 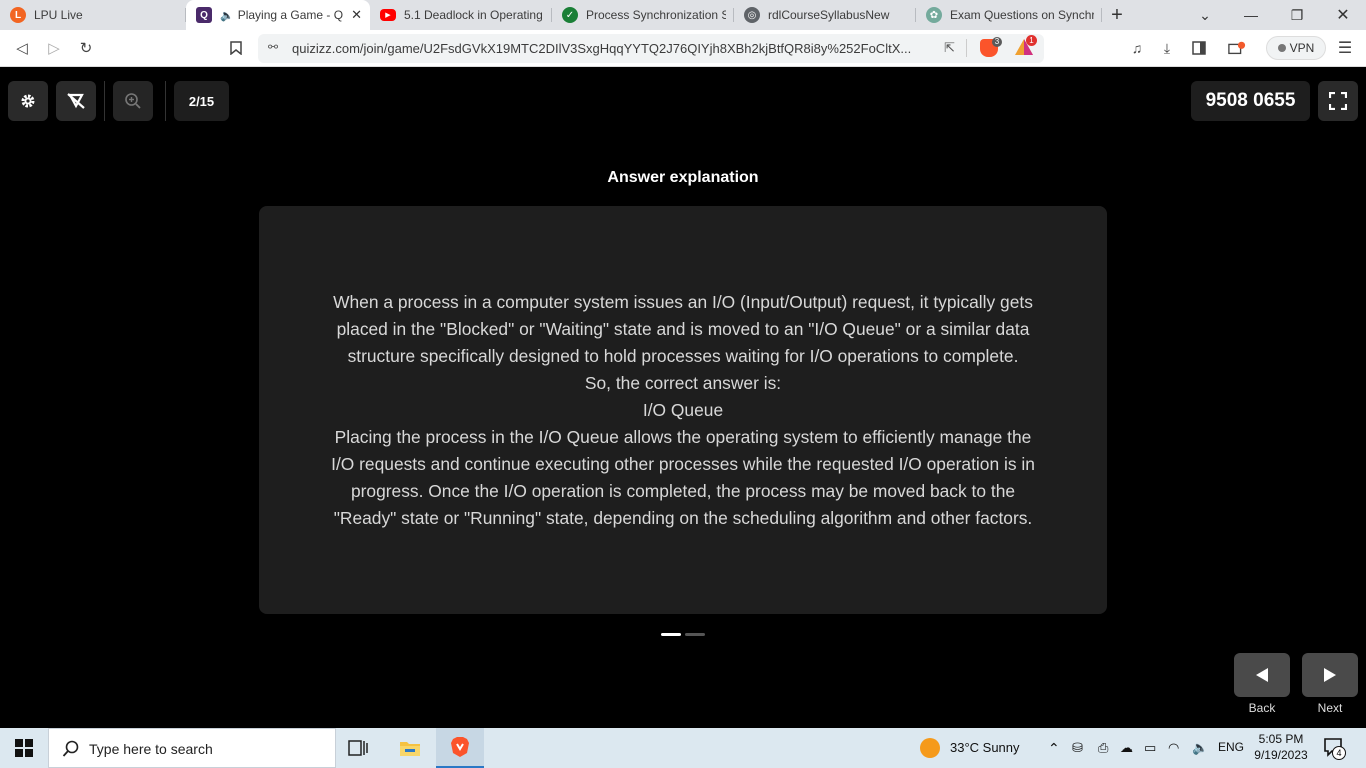 I want to click on triangle-right-icon, so click(x=1330, y=675).